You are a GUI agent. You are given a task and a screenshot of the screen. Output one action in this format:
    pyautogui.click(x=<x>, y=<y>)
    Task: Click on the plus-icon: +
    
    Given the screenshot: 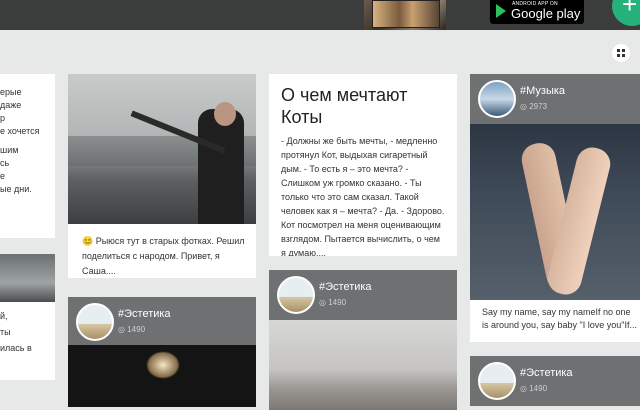 What is the action you would take?
    pyautogui.click(x=630, y=9)
    